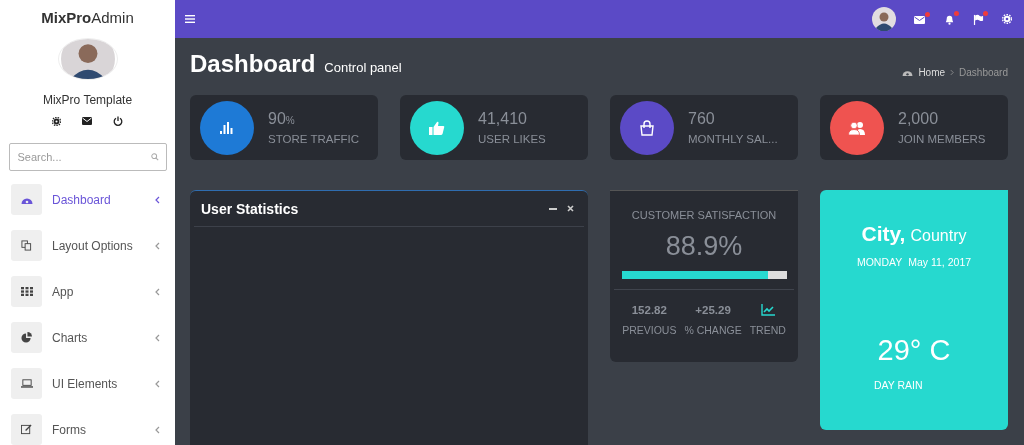 This screenshot has height=445, width=1024. What do you see at coordinates (704, 246) in the screenshot?
I see `satisfaction-value: 88.9%` at bounding box center [704, 246].